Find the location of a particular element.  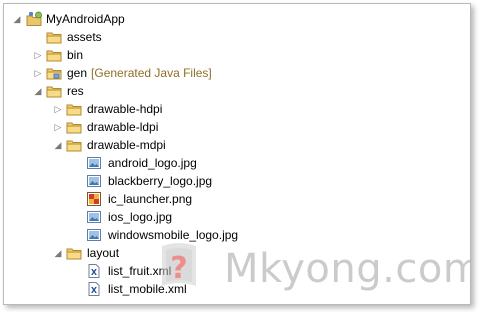

tree-item-label: drawable-ldpi is located at coordinates (123, 127).